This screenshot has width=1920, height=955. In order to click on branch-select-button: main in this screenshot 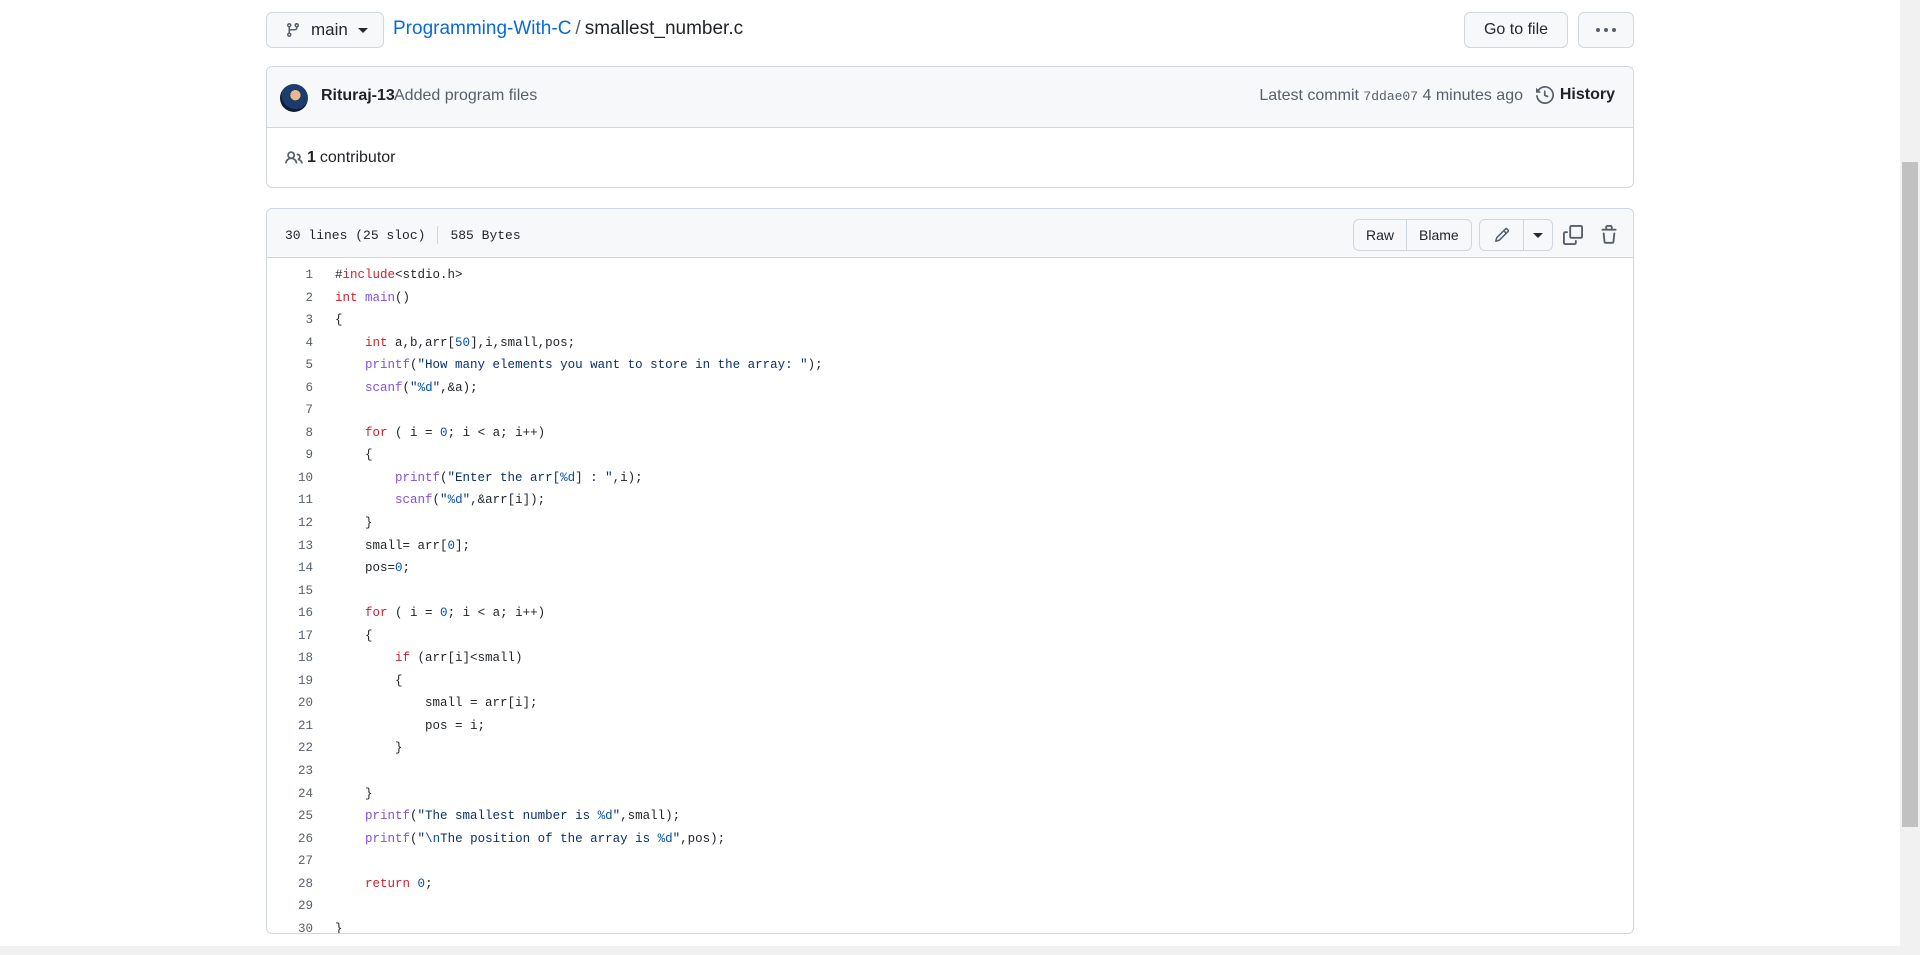, I will do `click(325, 30)`.